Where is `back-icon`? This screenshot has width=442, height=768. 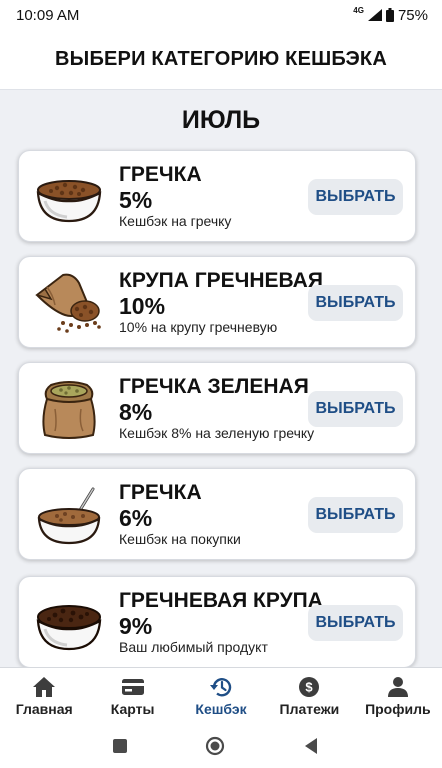
back-icon is located at coordinates (312, 746).